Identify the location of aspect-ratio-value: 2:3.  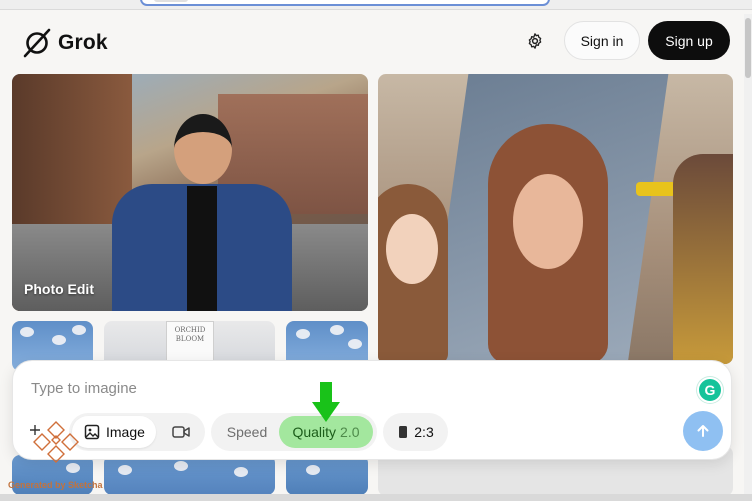
(424, 432).